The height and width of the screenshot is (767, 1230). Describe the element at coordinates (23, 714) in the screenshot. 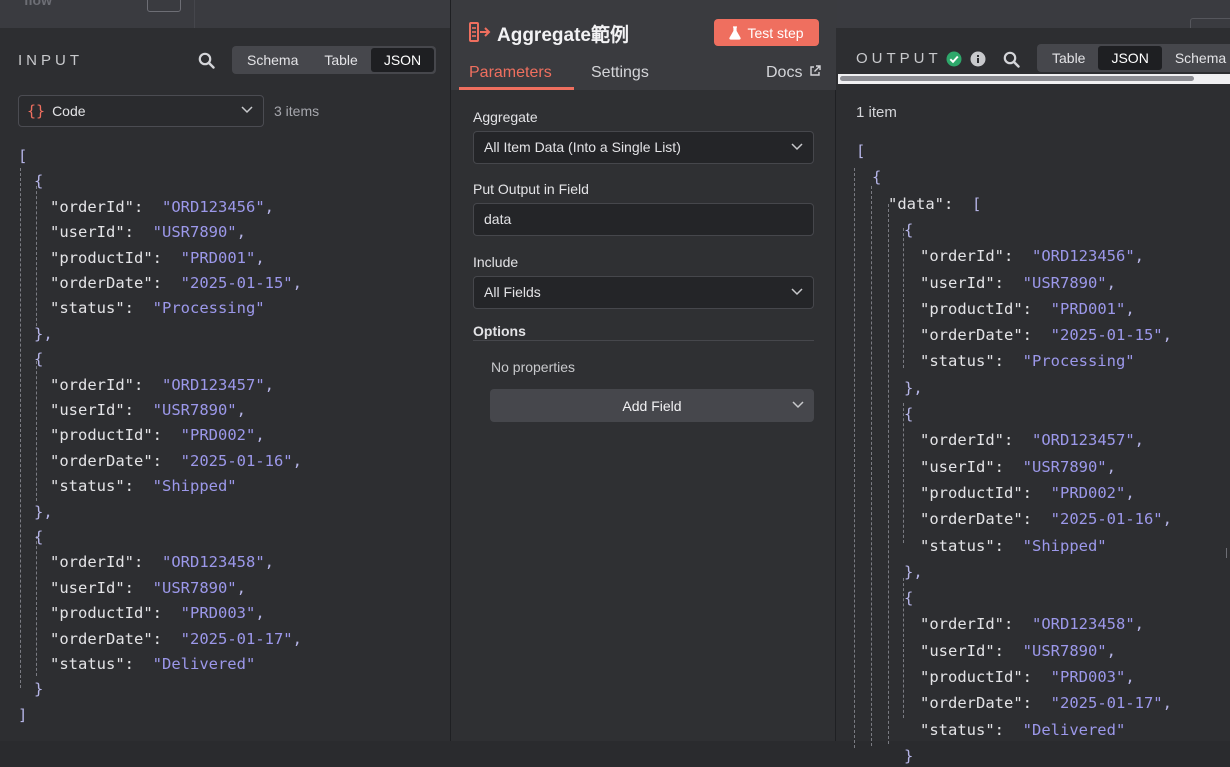

I see `json-line: ]` at that location.